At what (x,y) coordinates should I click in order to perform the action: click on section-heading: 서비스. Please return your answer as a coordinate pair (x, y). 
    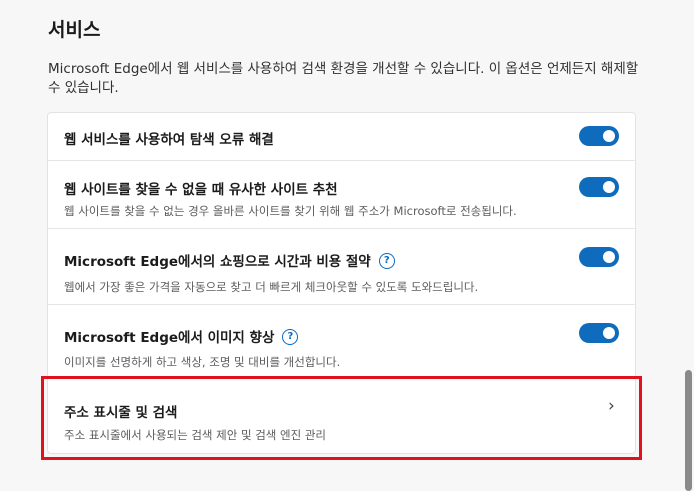
    Looking at the image, I should click on (74, 30).